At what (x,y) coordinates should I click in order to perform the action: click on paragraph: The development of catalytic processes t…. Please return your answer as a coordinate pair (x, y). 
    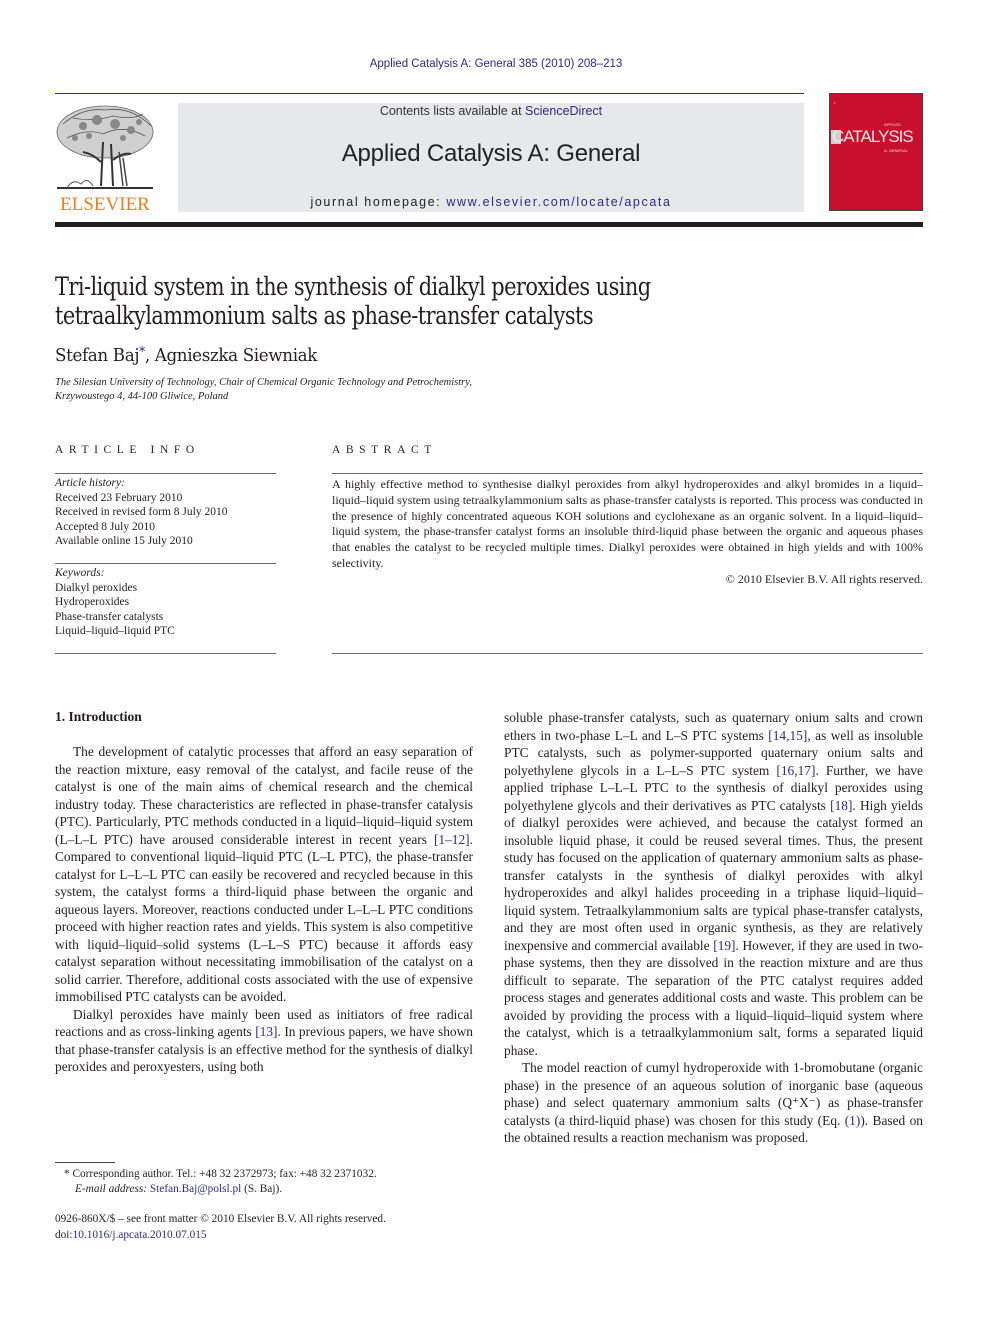
    Looking at the image, I should click on (264, 874).